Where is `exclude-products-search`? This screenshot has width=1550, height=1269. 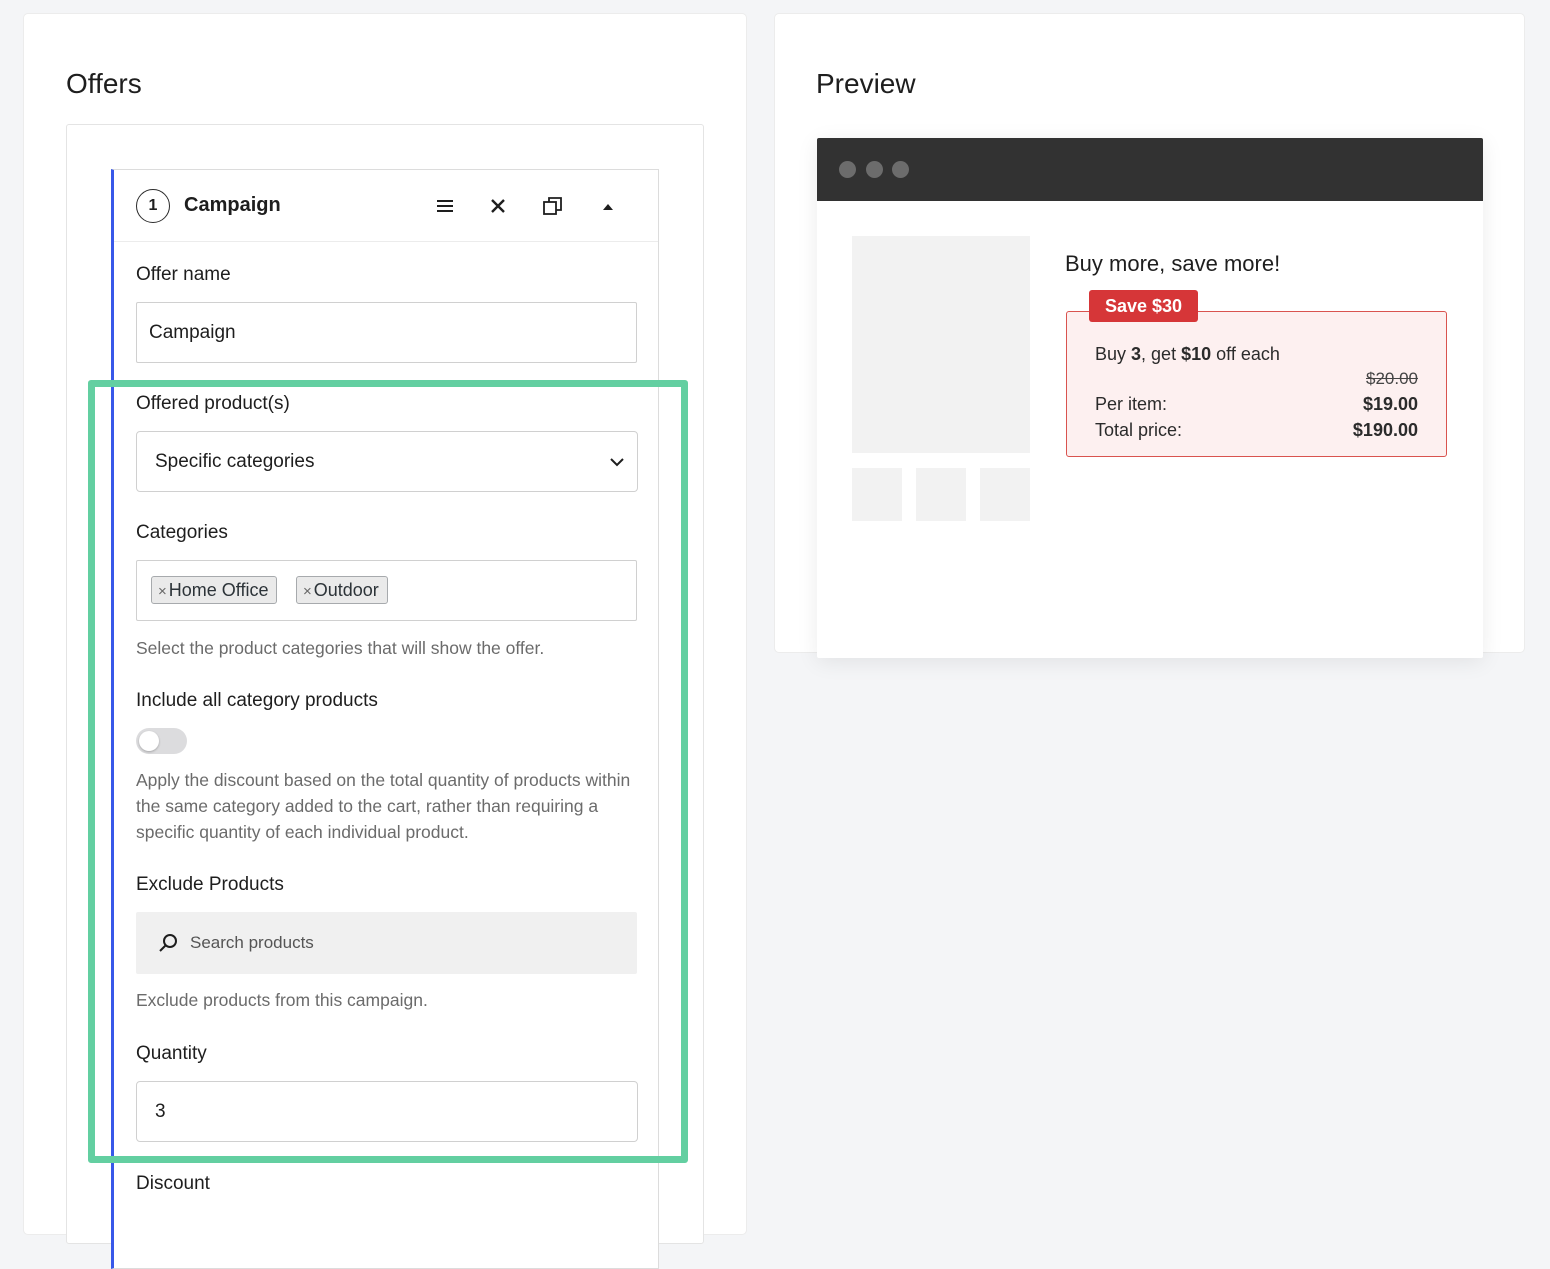 exclude-products-search is located at coordinates (386, 943).